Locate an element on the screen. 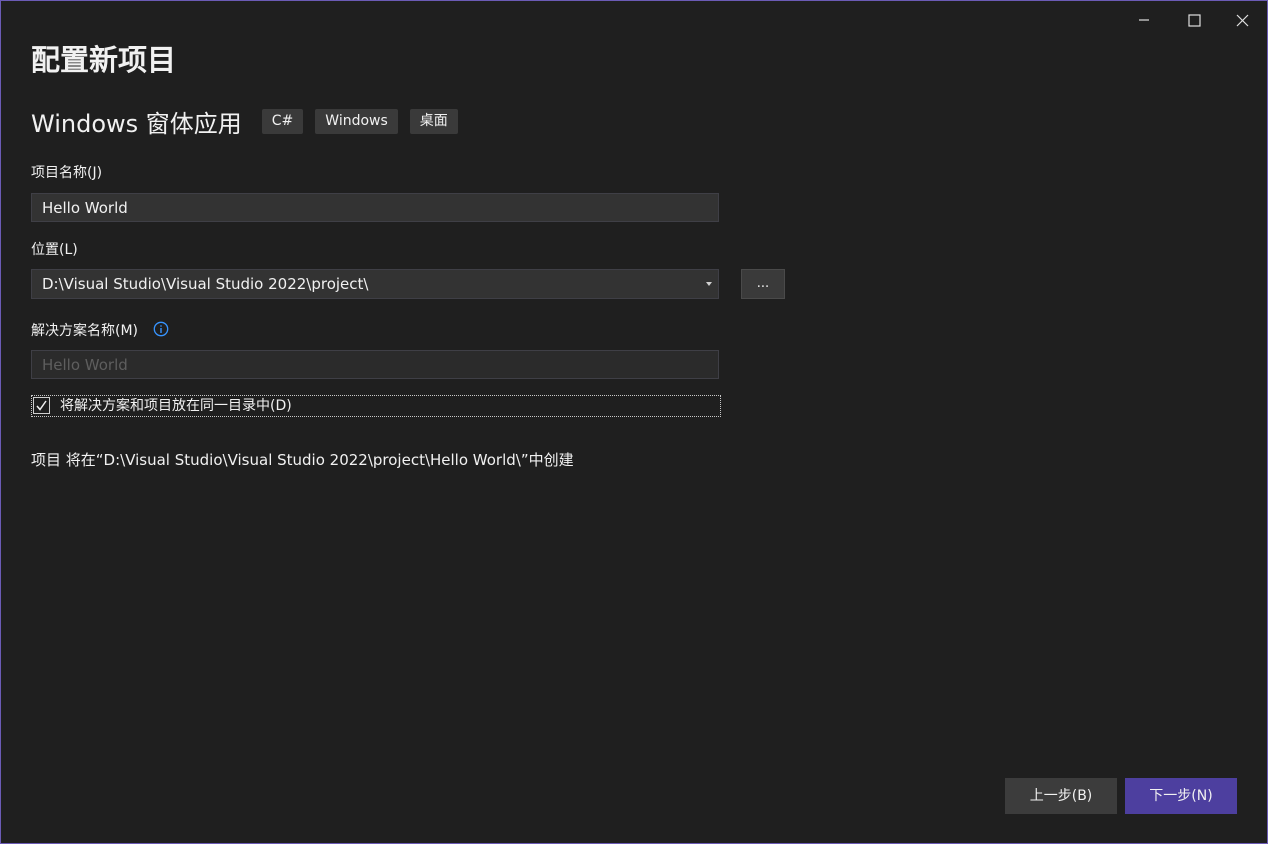 The image size is (1268, 844). info-icon is located at coordinates (161, 329).